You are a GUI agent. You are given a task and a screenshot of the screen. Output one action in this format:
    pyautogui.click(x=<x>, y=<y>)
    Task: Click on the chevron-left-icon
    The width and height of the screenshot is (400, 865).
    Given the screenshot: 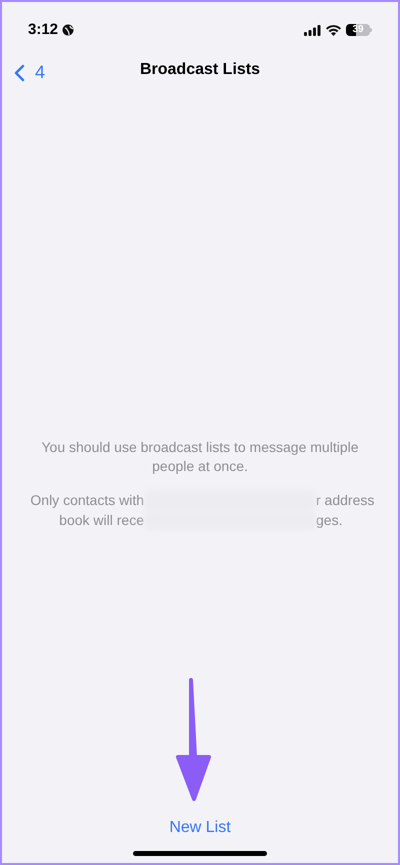 What is the action you would take?
    pyautogui.click(x=19, y=73)
    